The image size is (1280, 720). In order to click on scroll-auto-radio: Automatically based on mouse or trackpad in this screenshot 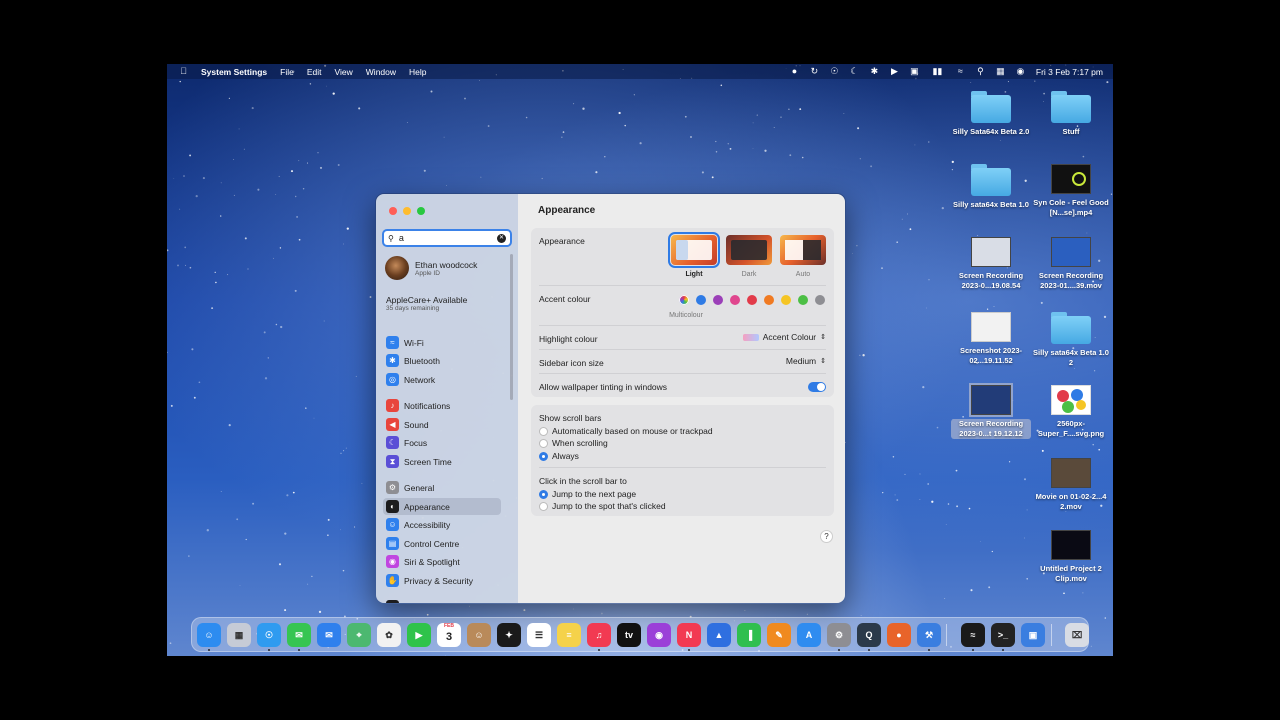, I will do `click(626, 431)`.